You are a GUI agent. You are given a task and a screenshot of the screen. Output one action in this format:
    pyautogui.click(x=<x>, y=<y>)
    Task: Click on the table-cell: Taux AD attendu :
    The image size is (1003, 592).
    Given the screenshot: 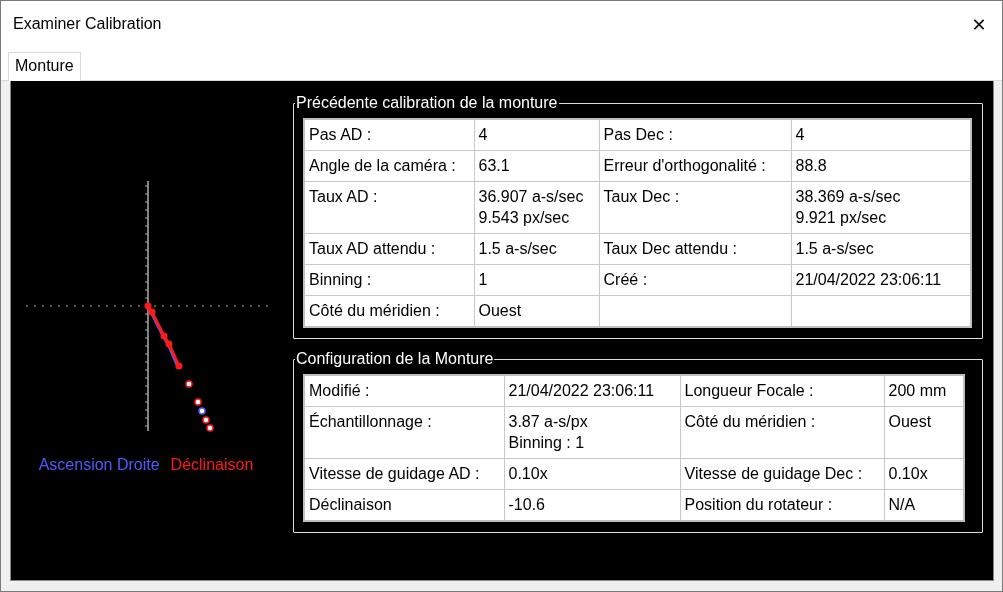 What is the action you would take?
    pyautogui.click(x=389, y=249)
    